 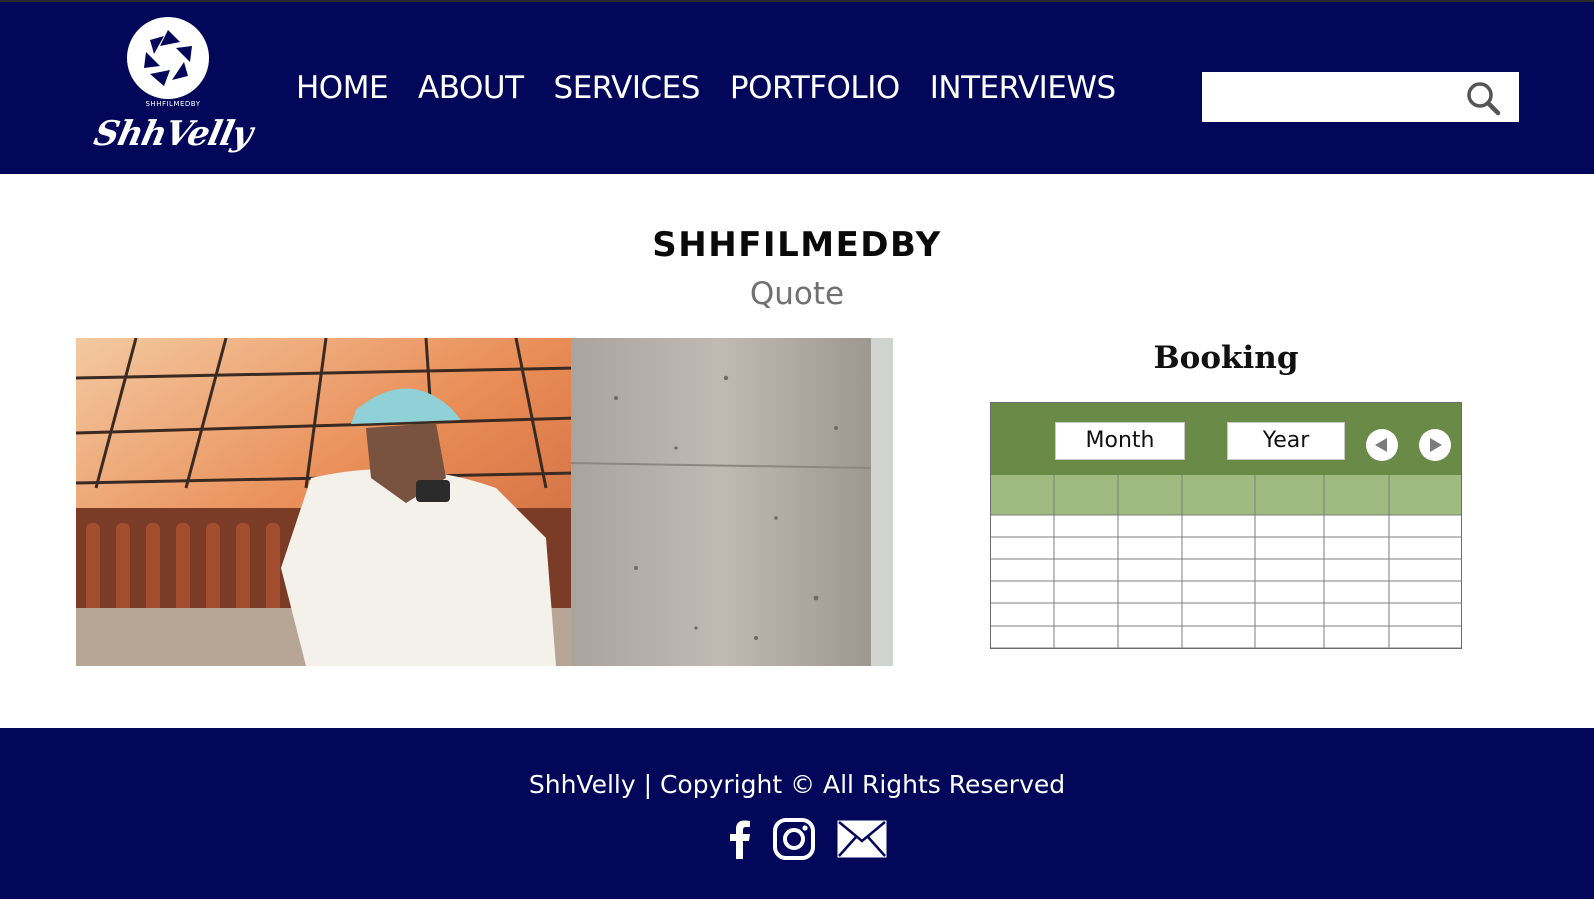 What do you see at coordinates (797, 294) in the screenshot?
I see `page-subtitle: Quote` at bounding box center [797, 294].